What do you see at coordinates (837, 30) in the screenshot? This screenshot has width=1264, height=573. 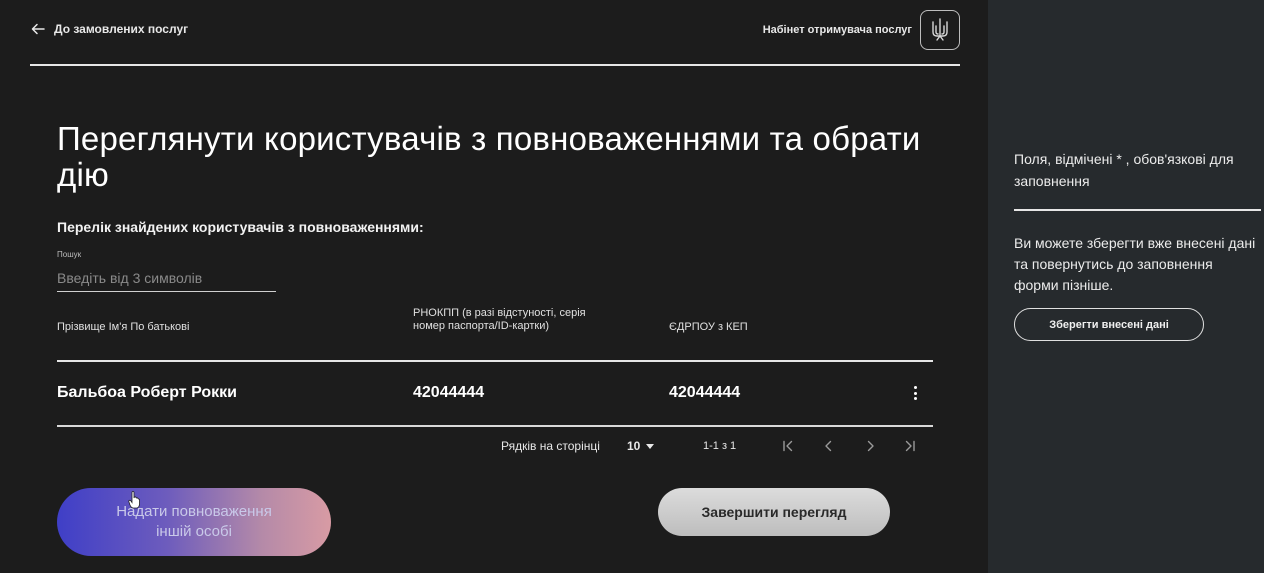 I see `cabinet-link: Набінет отримувача послуг` at bounding box center [837, 30].